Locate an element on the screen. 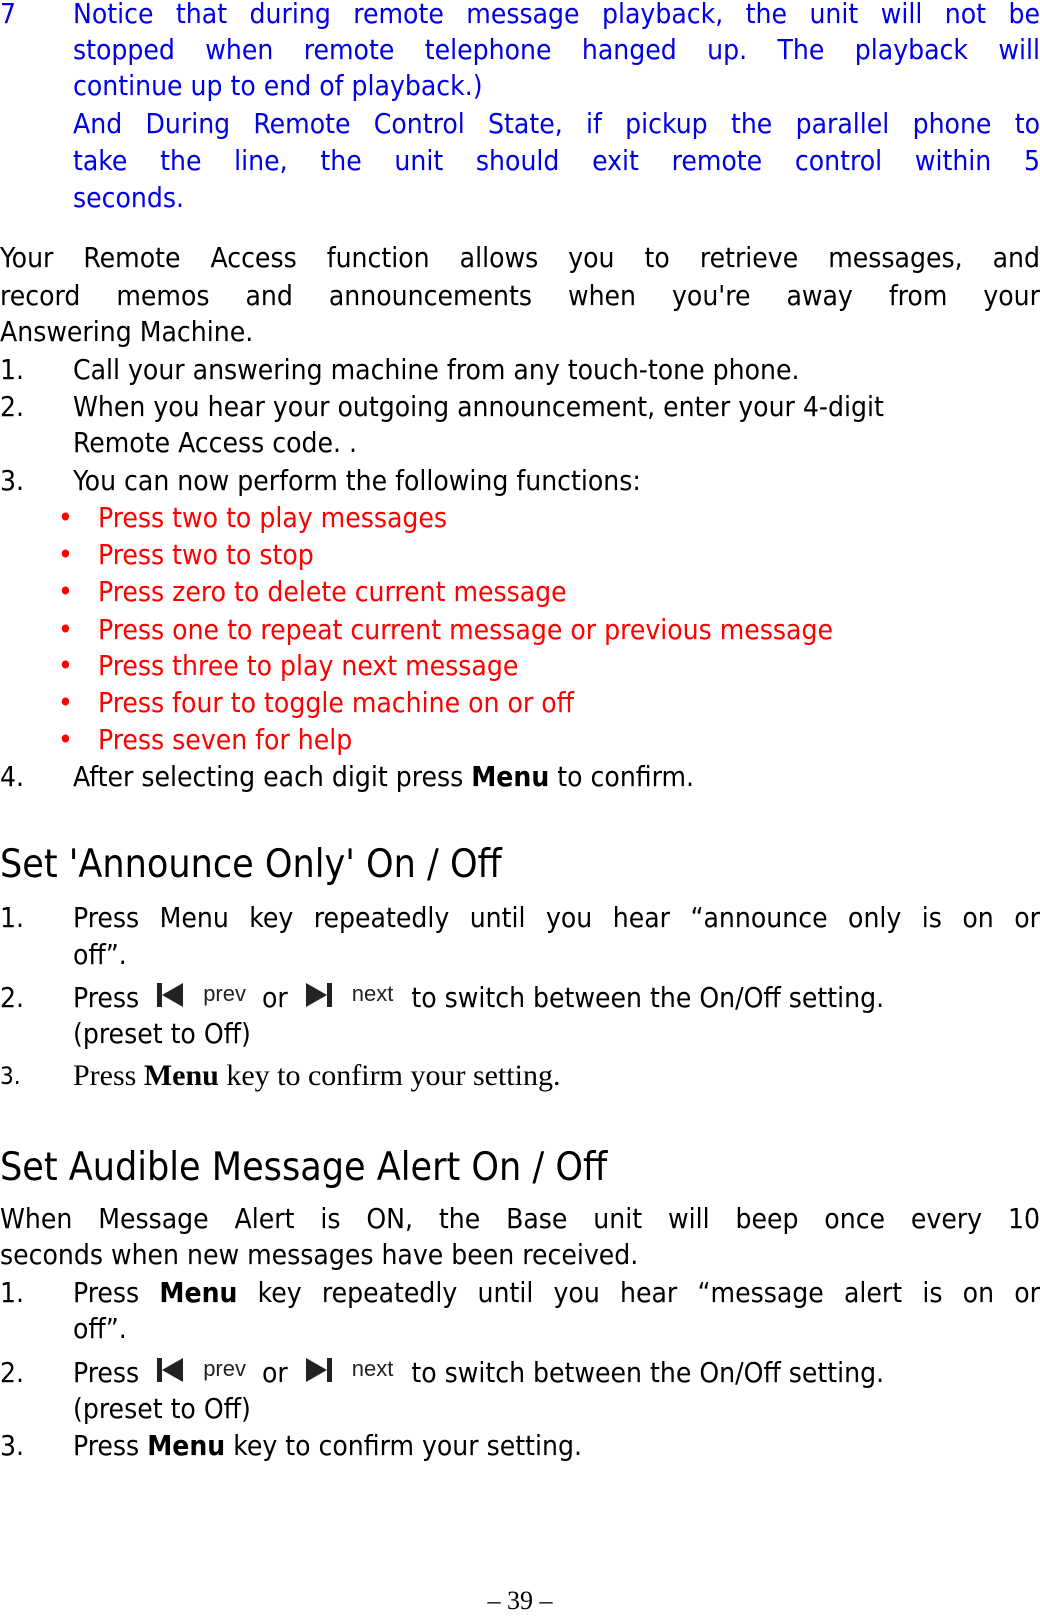 This screenshot has height=1624, width=1040. step-text: to confirm. is located at coordinates (622, 776).